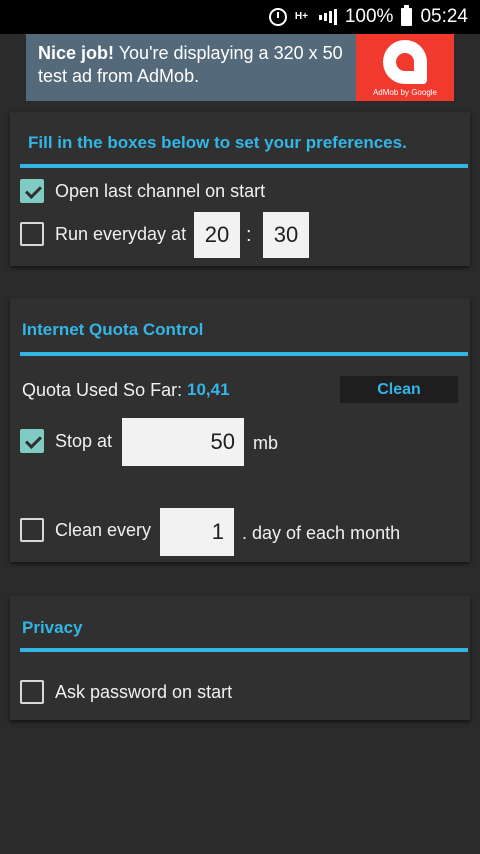 This screenshot has height=854, width=480. What do you see at coordinates (244, 166) in the screenshot?
I see `preferences-divider` at bounding box center [244, 166].